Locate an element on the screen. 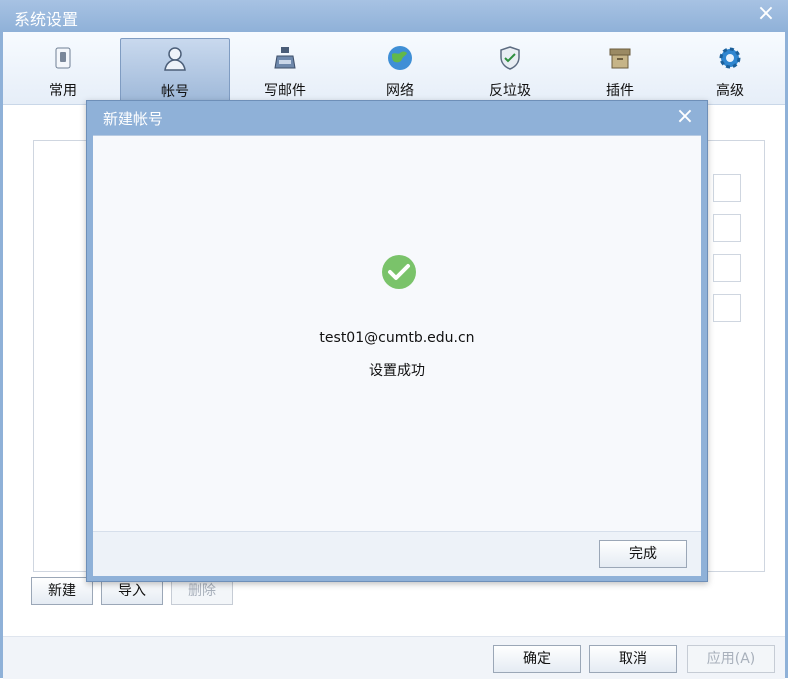 The height and width of the screenshot is (679, 788). success-message: 设置成功 is located at coordinates (397, 371).